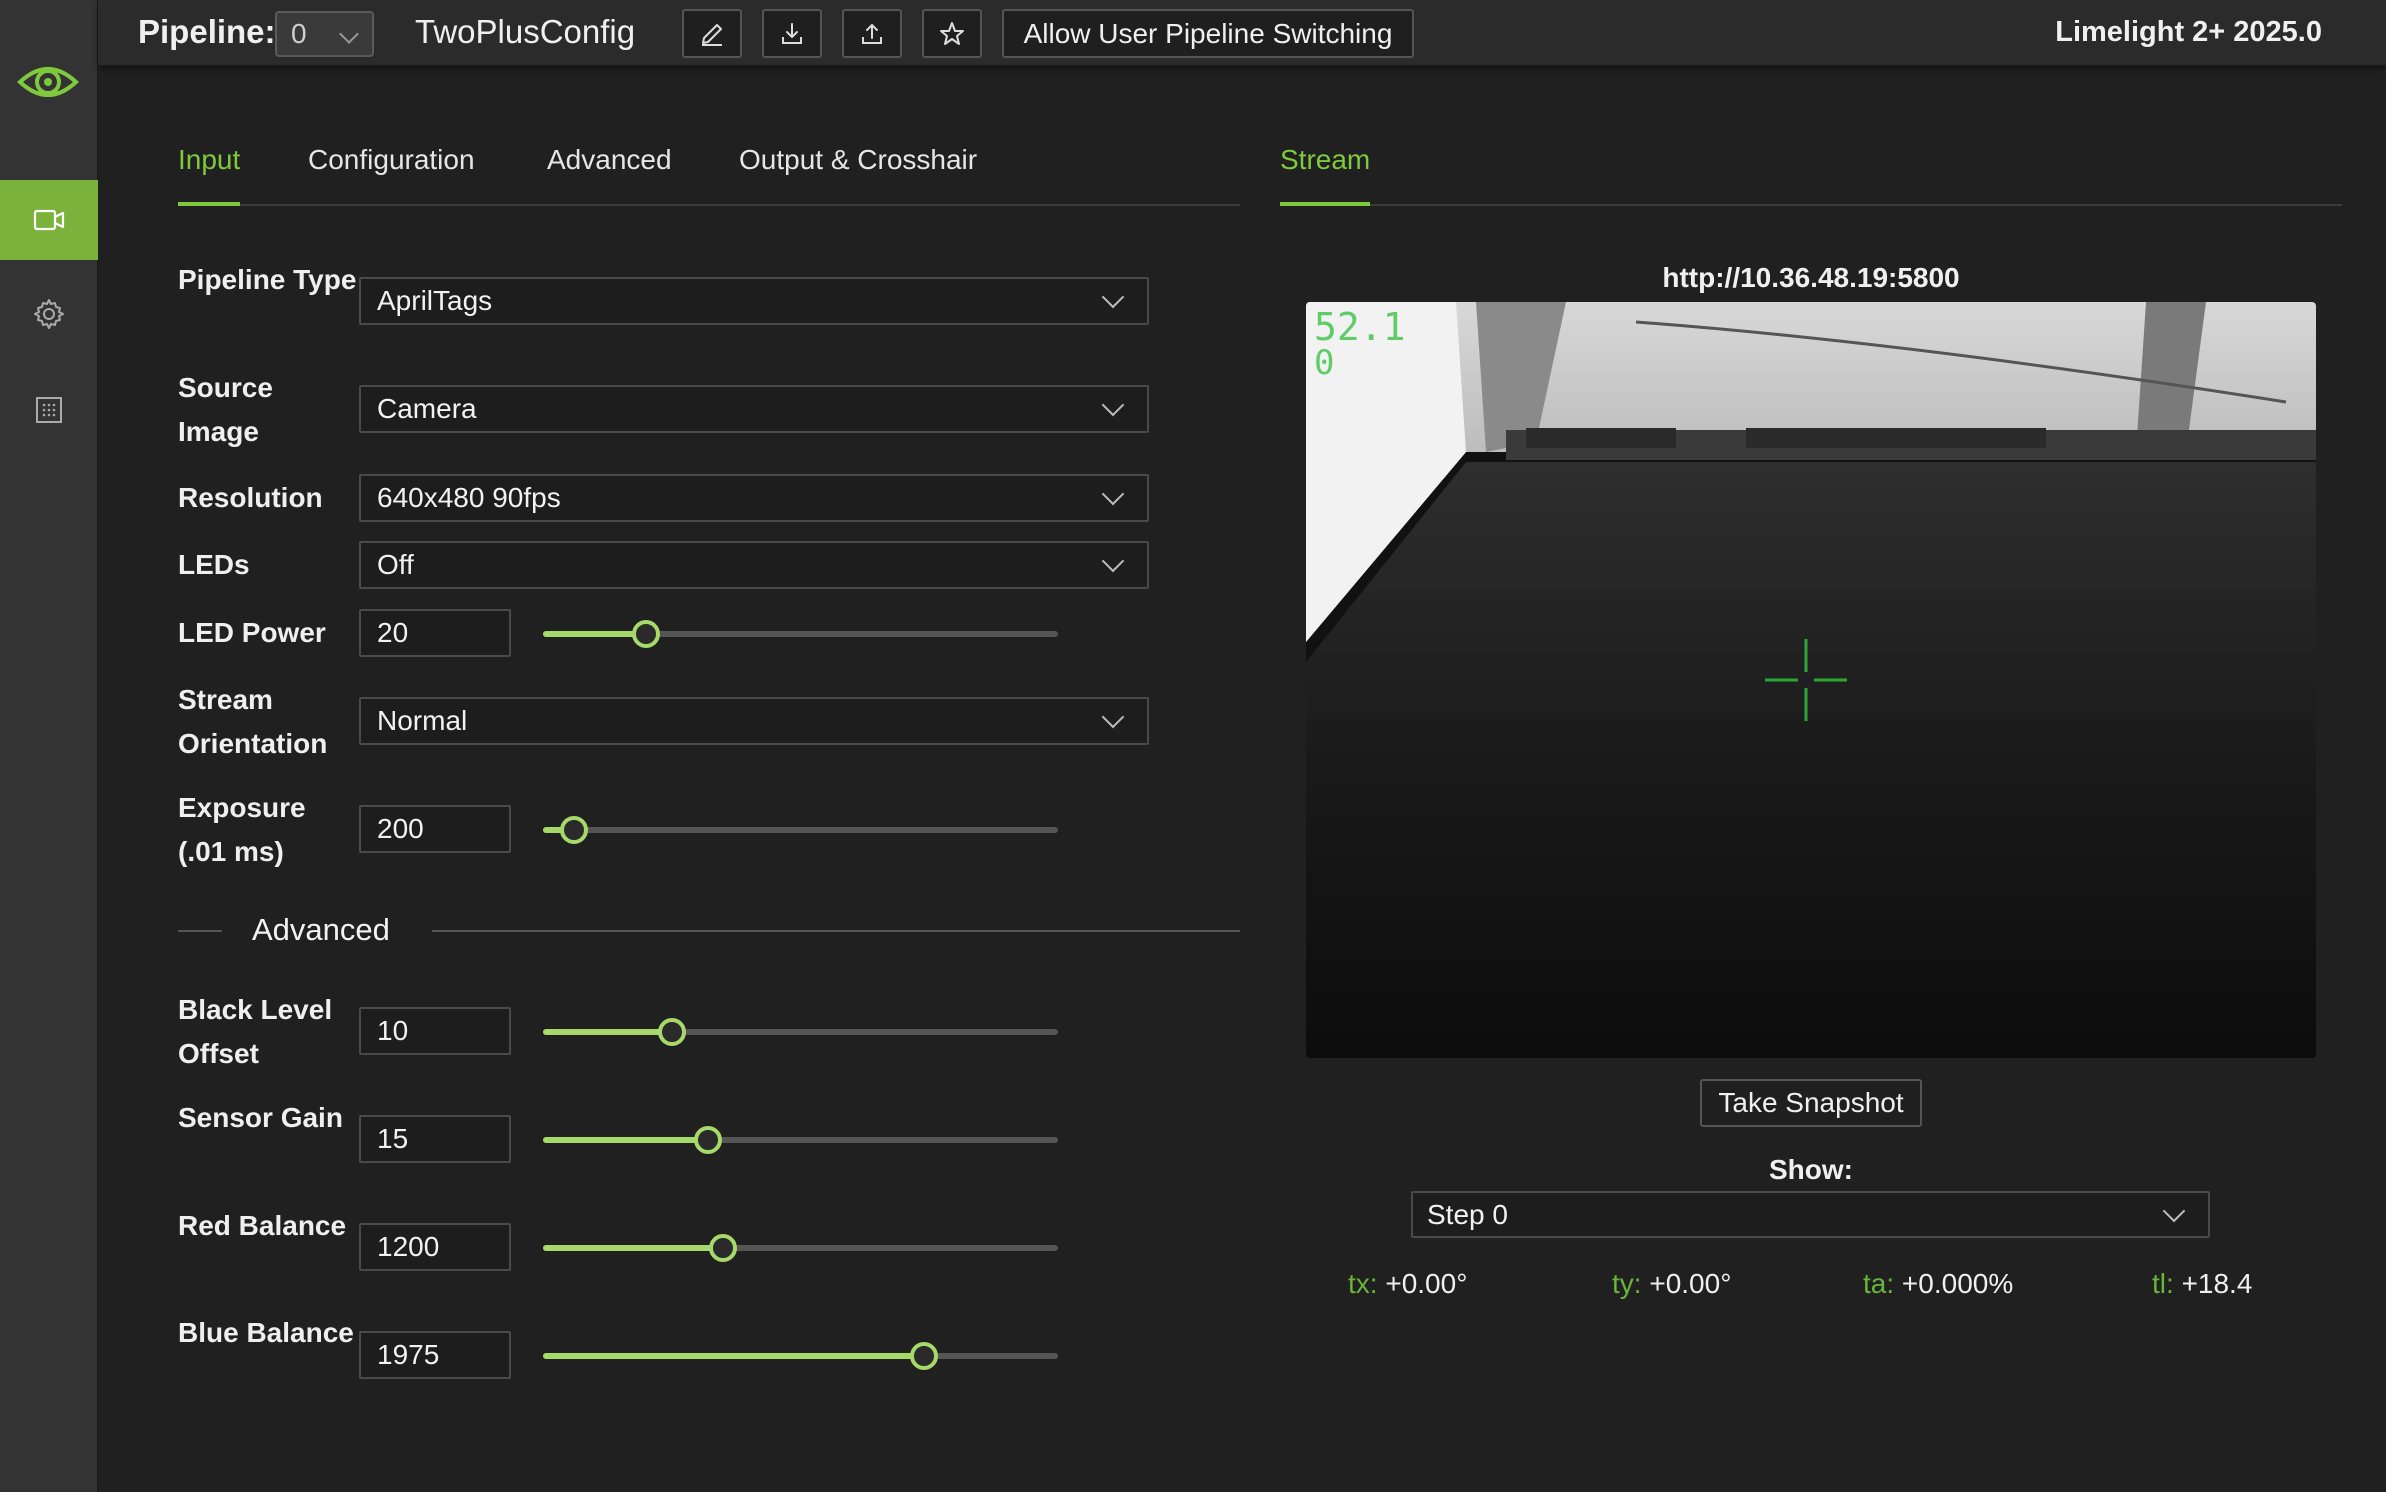 Image resolution: width=2386 pixels, height=1492 pixels. I want to click on stream-orientation-select: Normal, so click(754, 721).